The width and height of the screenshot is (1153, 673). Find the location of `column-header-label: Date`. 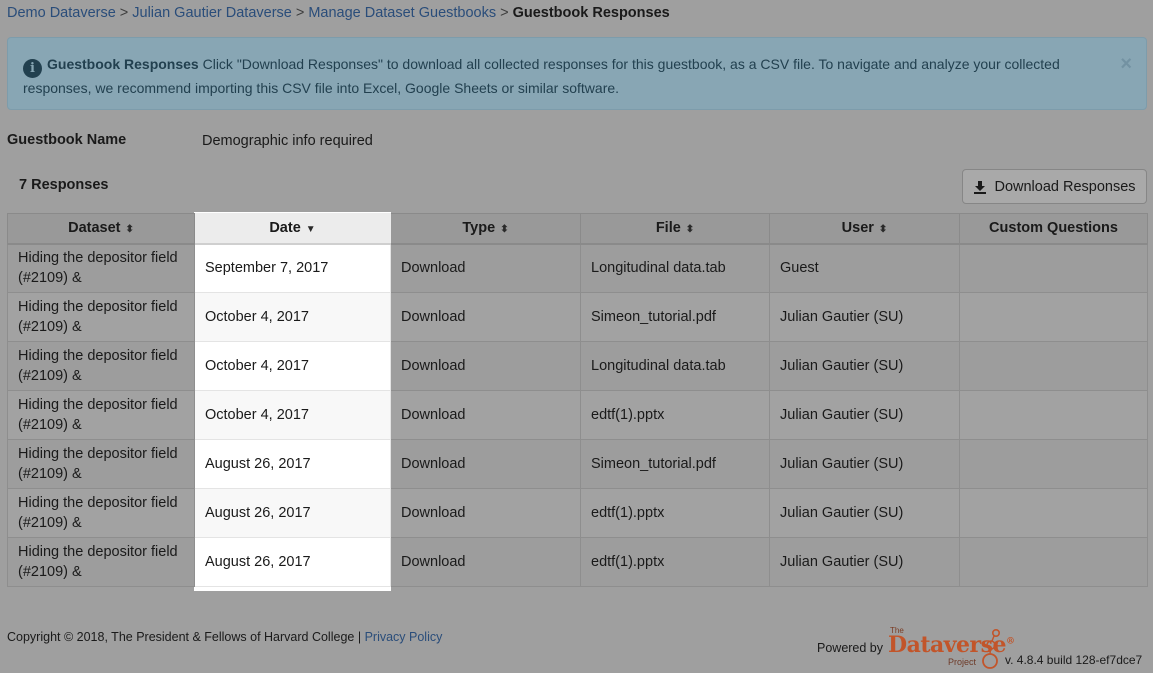

column-header-label: Date is located at coordinates (285, 228).